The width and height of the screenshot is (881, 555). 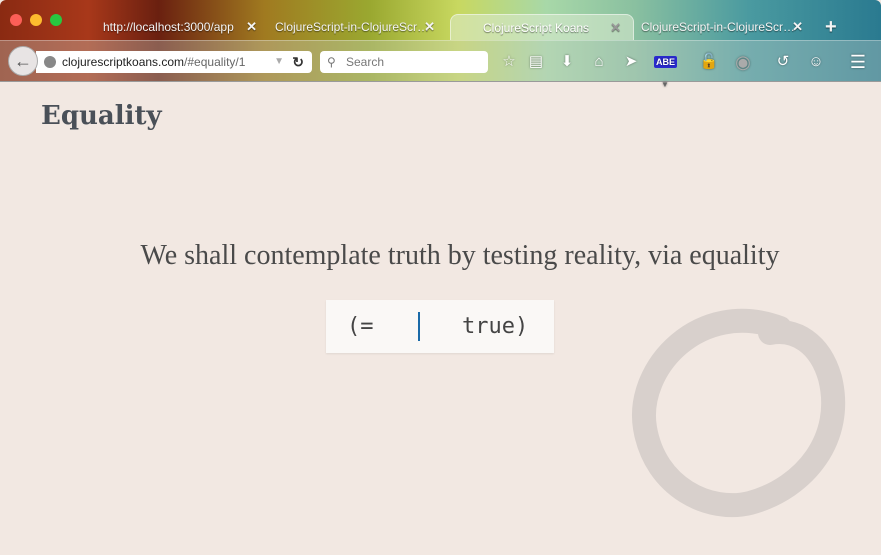 I want to click on code-box: (= true), so click(x=440, y=326).